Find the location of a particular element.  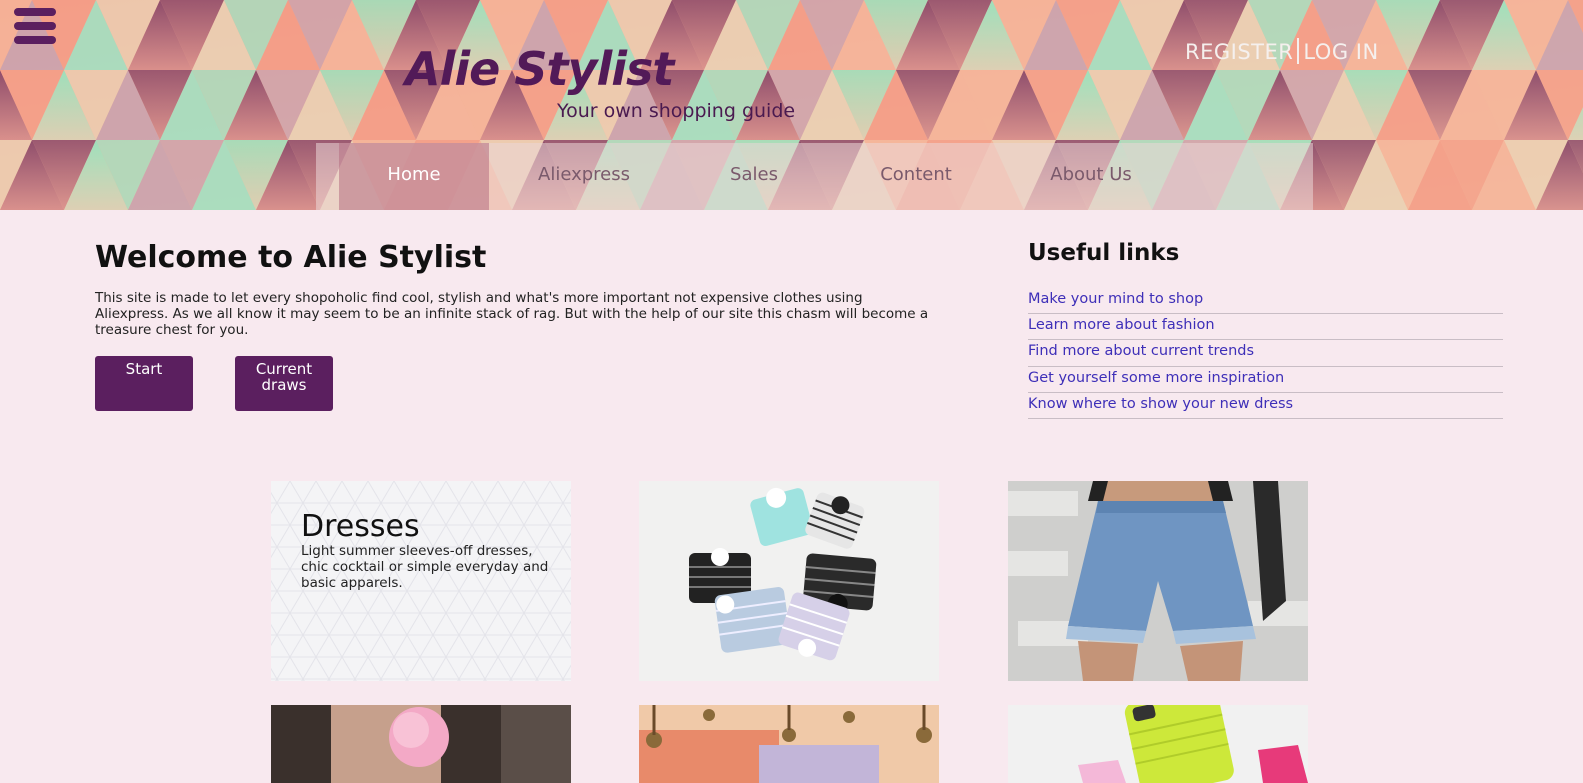

denim-shorts-image is located at coordinates (1158, 581).